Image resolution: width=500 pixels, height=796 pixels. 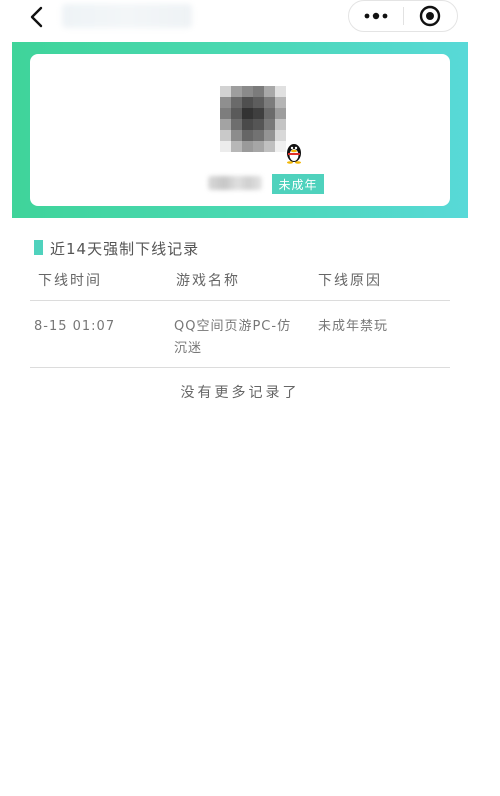 What do you see at coordinates (233, 326) in the screenshot?
I see `row-game-name-line1: QQ空间页游PC-仿` at bounding box center [233, 326].